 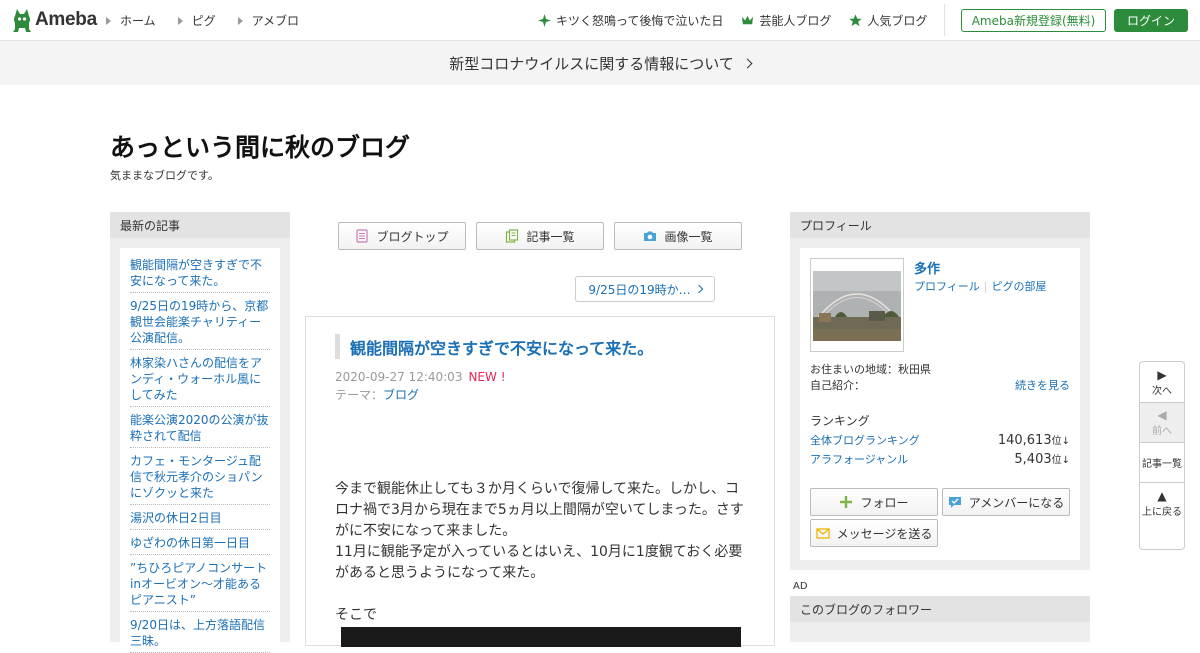 I want to click on ranking-row: 全体ブログランキング 140,613位↓, so click(x=940, y=440).